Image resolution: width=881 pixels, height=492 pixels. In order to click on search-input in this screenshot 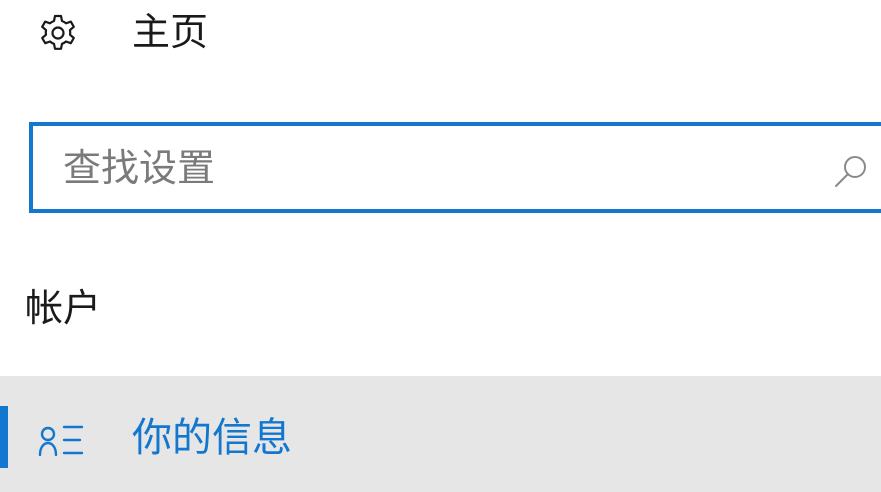, I will do `click(433, 168)`.